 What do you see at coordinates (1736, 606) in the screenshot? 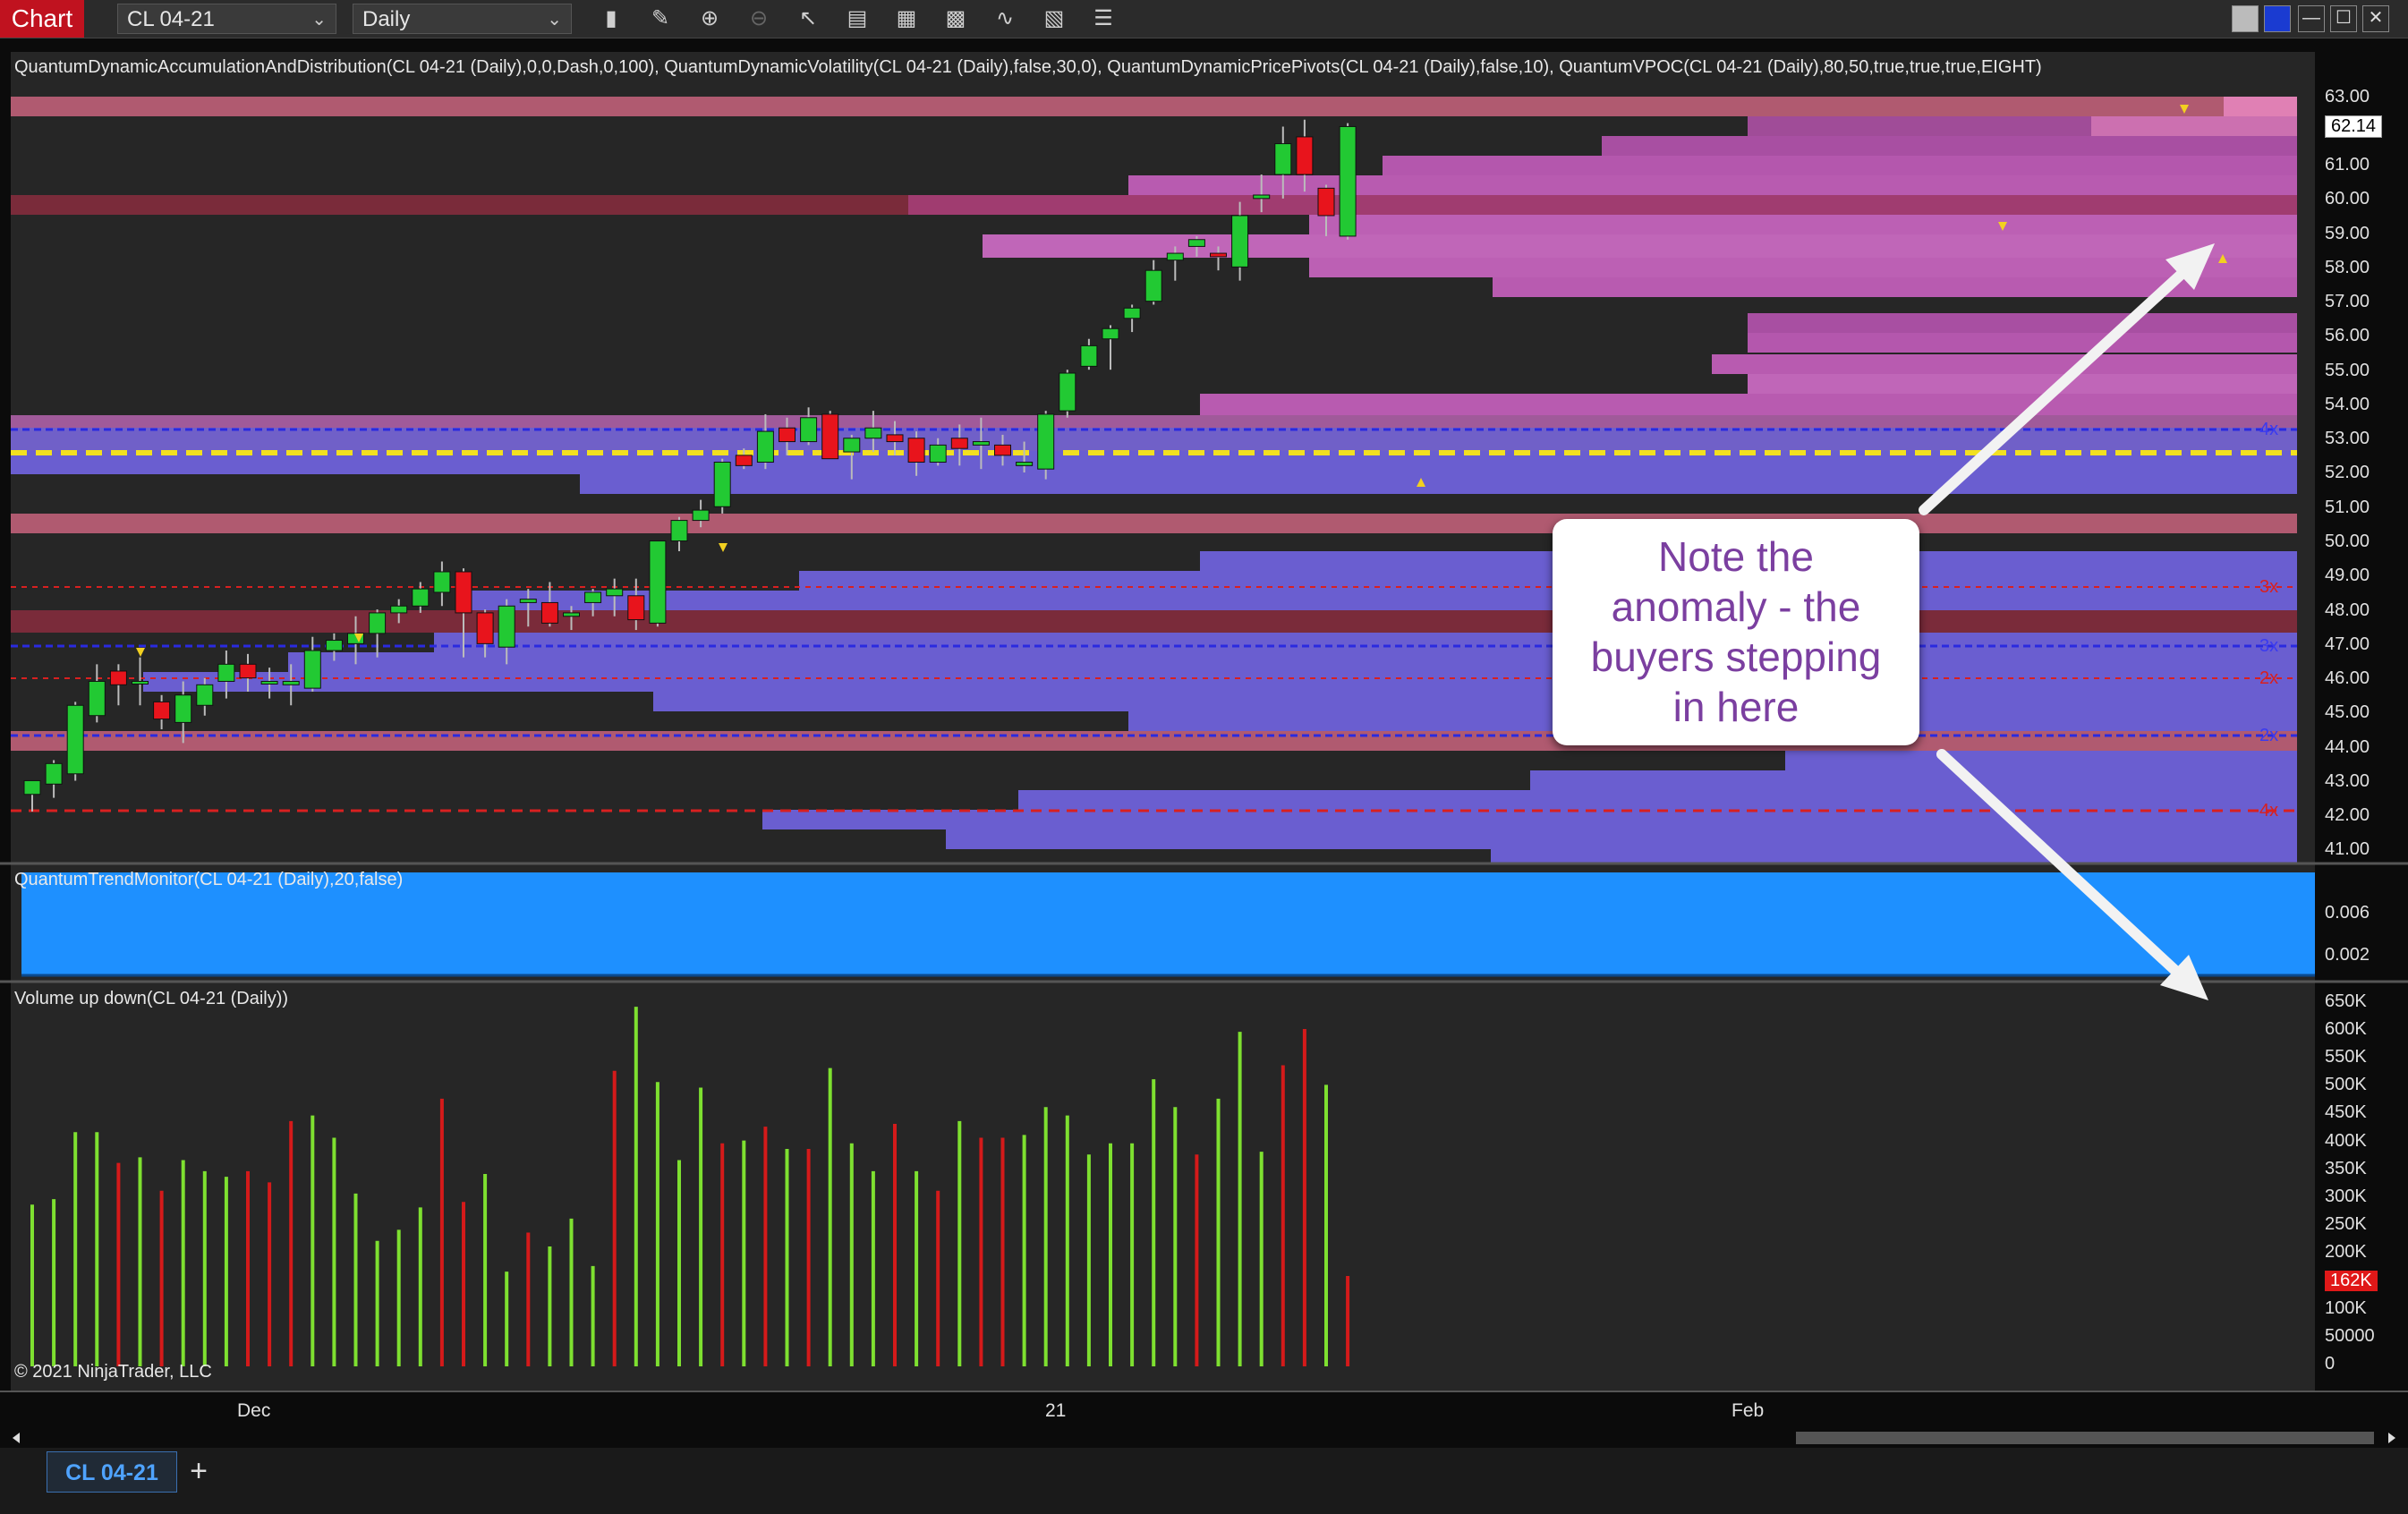
I see `callout-line: anomaly - the` at bounding box center [1736, 606].